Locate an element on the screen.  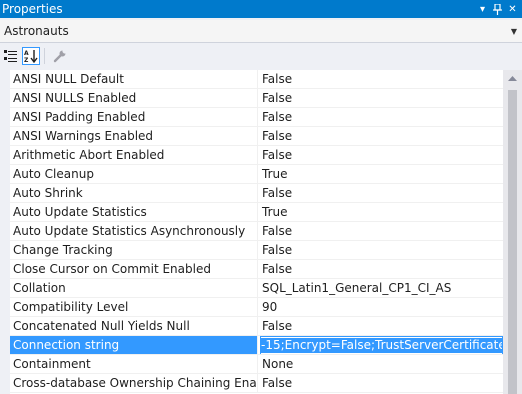
window-controls: ▾ ✕ is located at coordinates (498, 9).